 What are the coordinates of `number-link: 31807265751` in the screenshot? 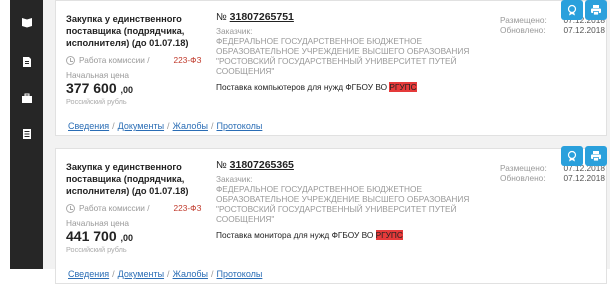 It's located at (262, 17).